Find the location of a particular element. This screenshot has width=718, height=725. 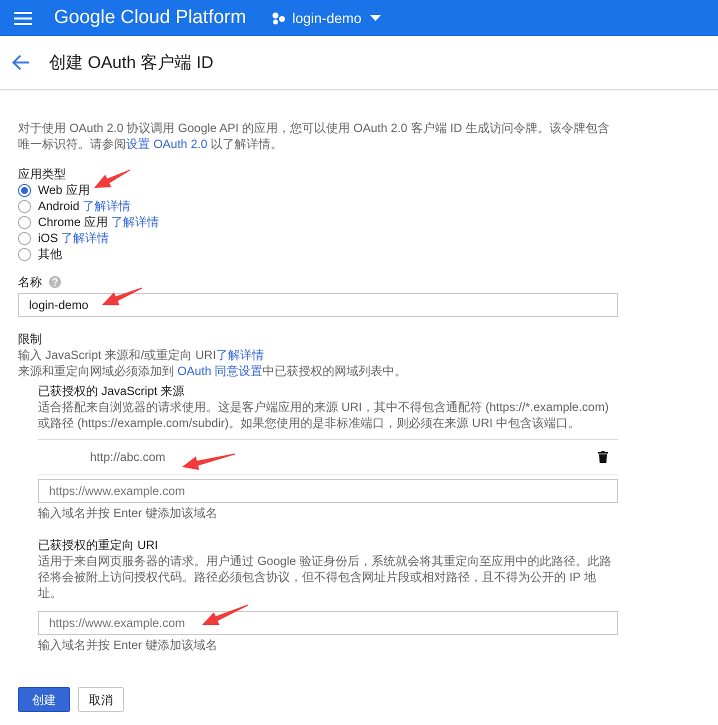

radio-label: 其他 is located at coordinates (50, 254).